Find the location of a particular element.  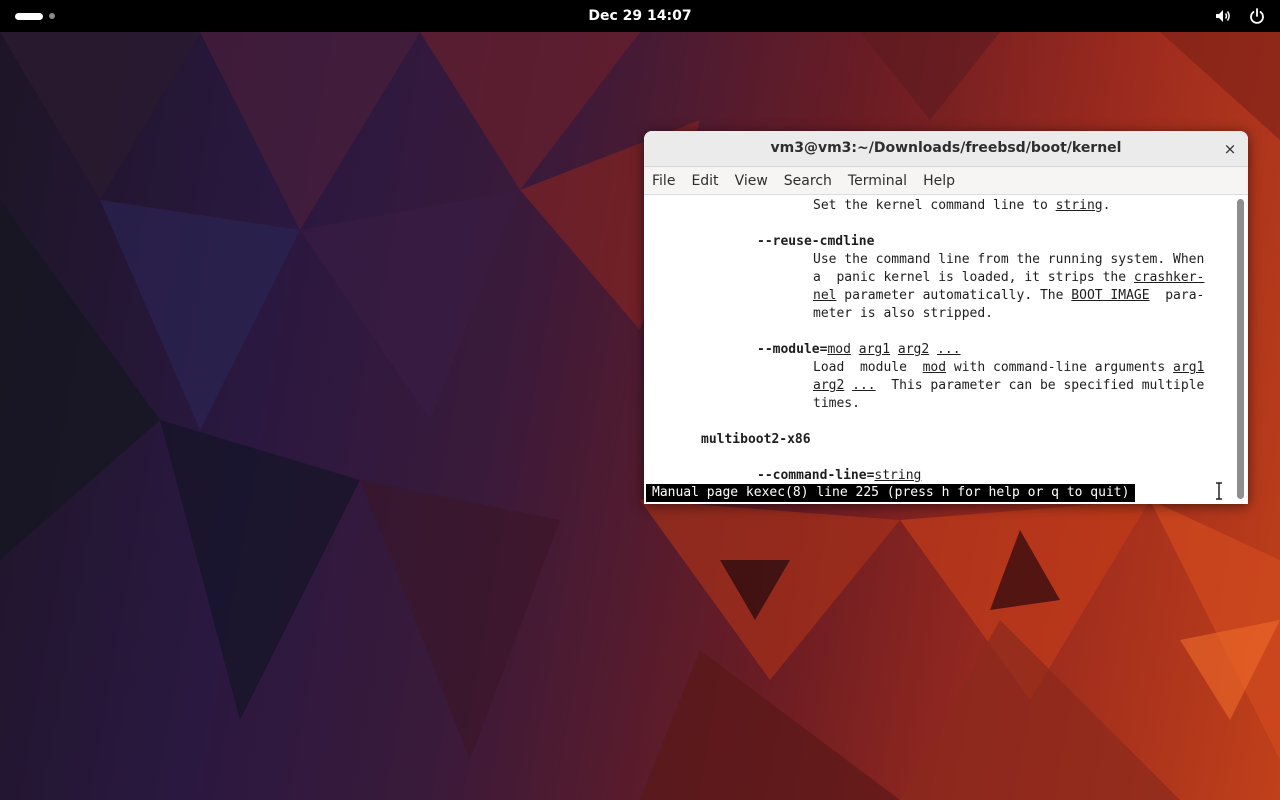

terminal-line: --command-line=string is located at coordinates (839, 476).